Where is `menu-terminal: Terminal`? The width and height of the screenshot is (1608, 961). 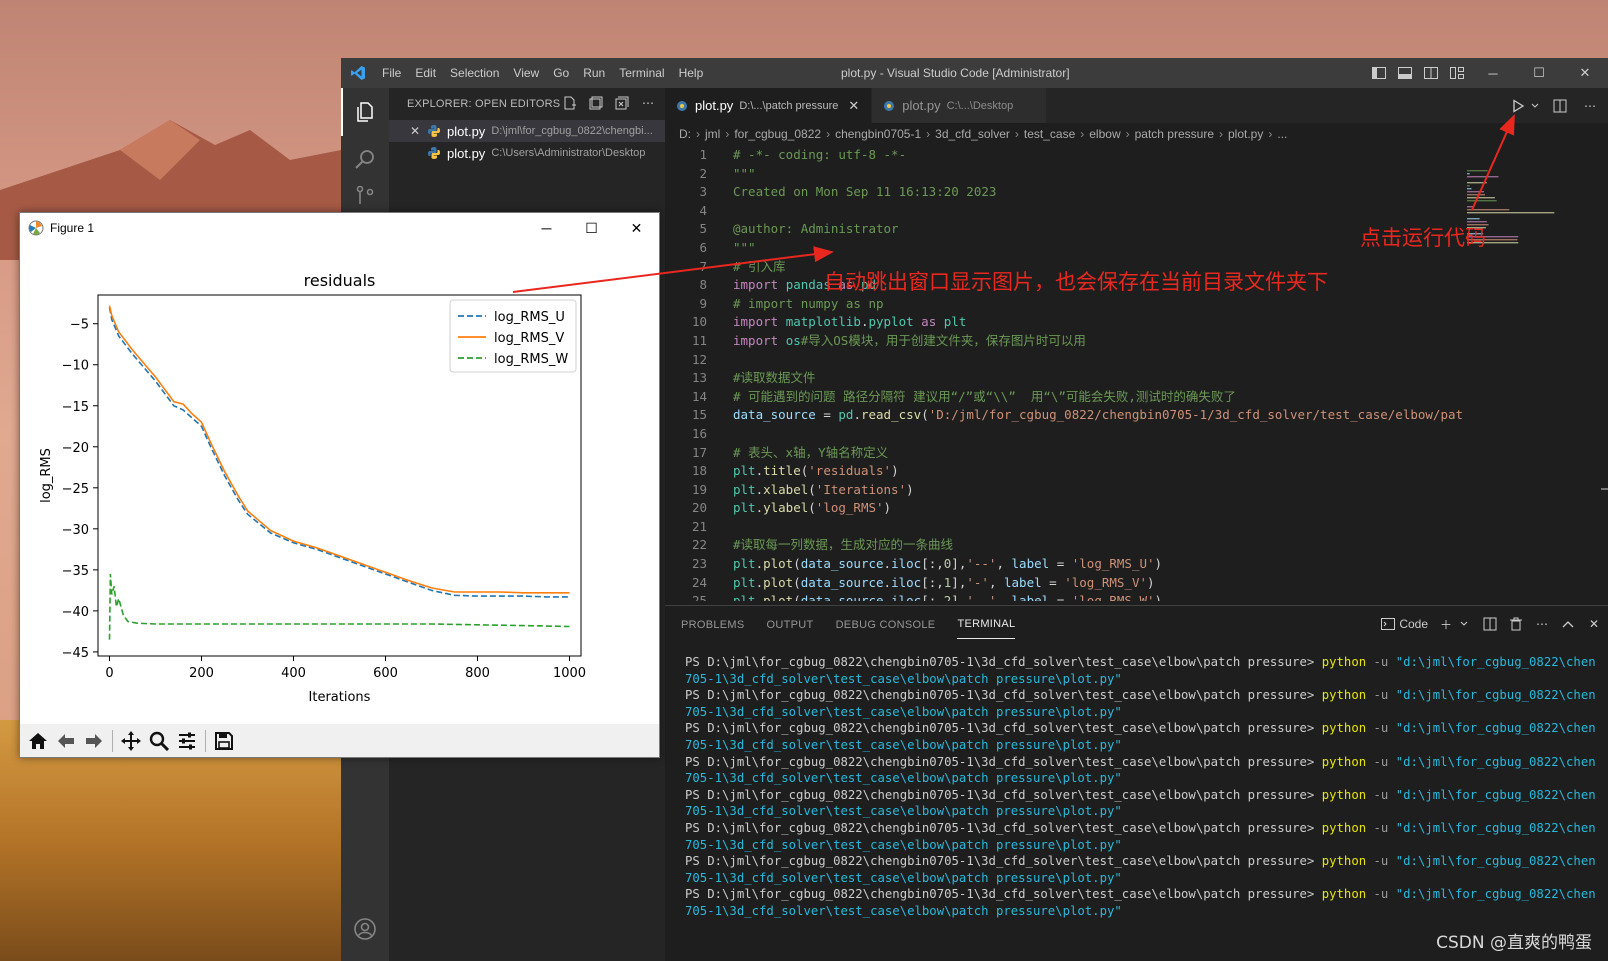 menu-terminal: Terminal is located at coordinates (641, 73).